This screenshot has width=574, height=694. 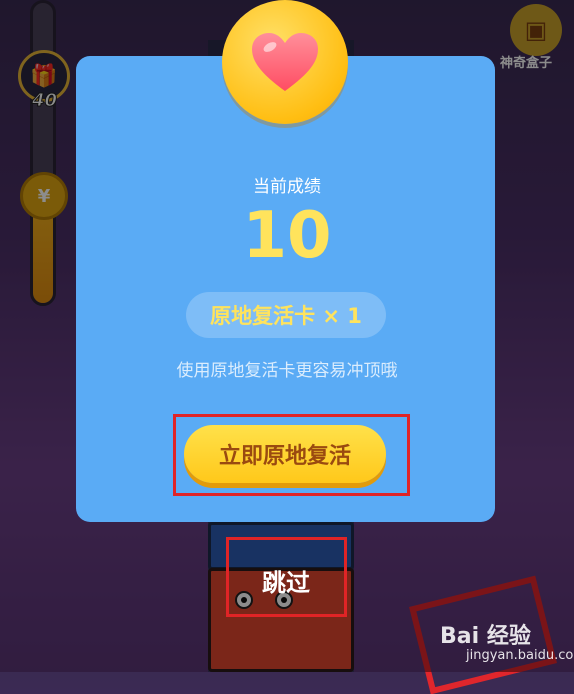 I want to click on score-value: 10, so click(x=287, y=236).